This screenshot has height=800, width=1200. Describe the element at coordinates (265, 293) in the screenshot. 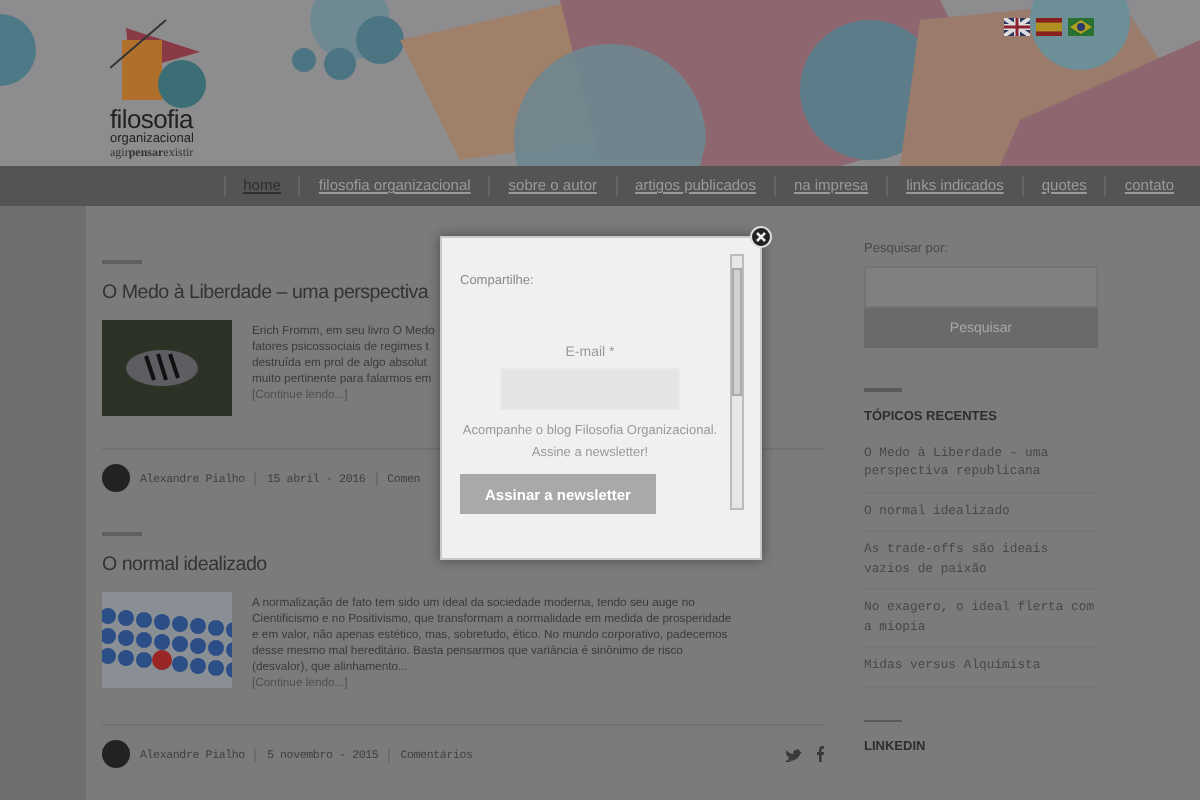

I see `post-title: O Medo à Liberdade – uma perspectiva` at that location.